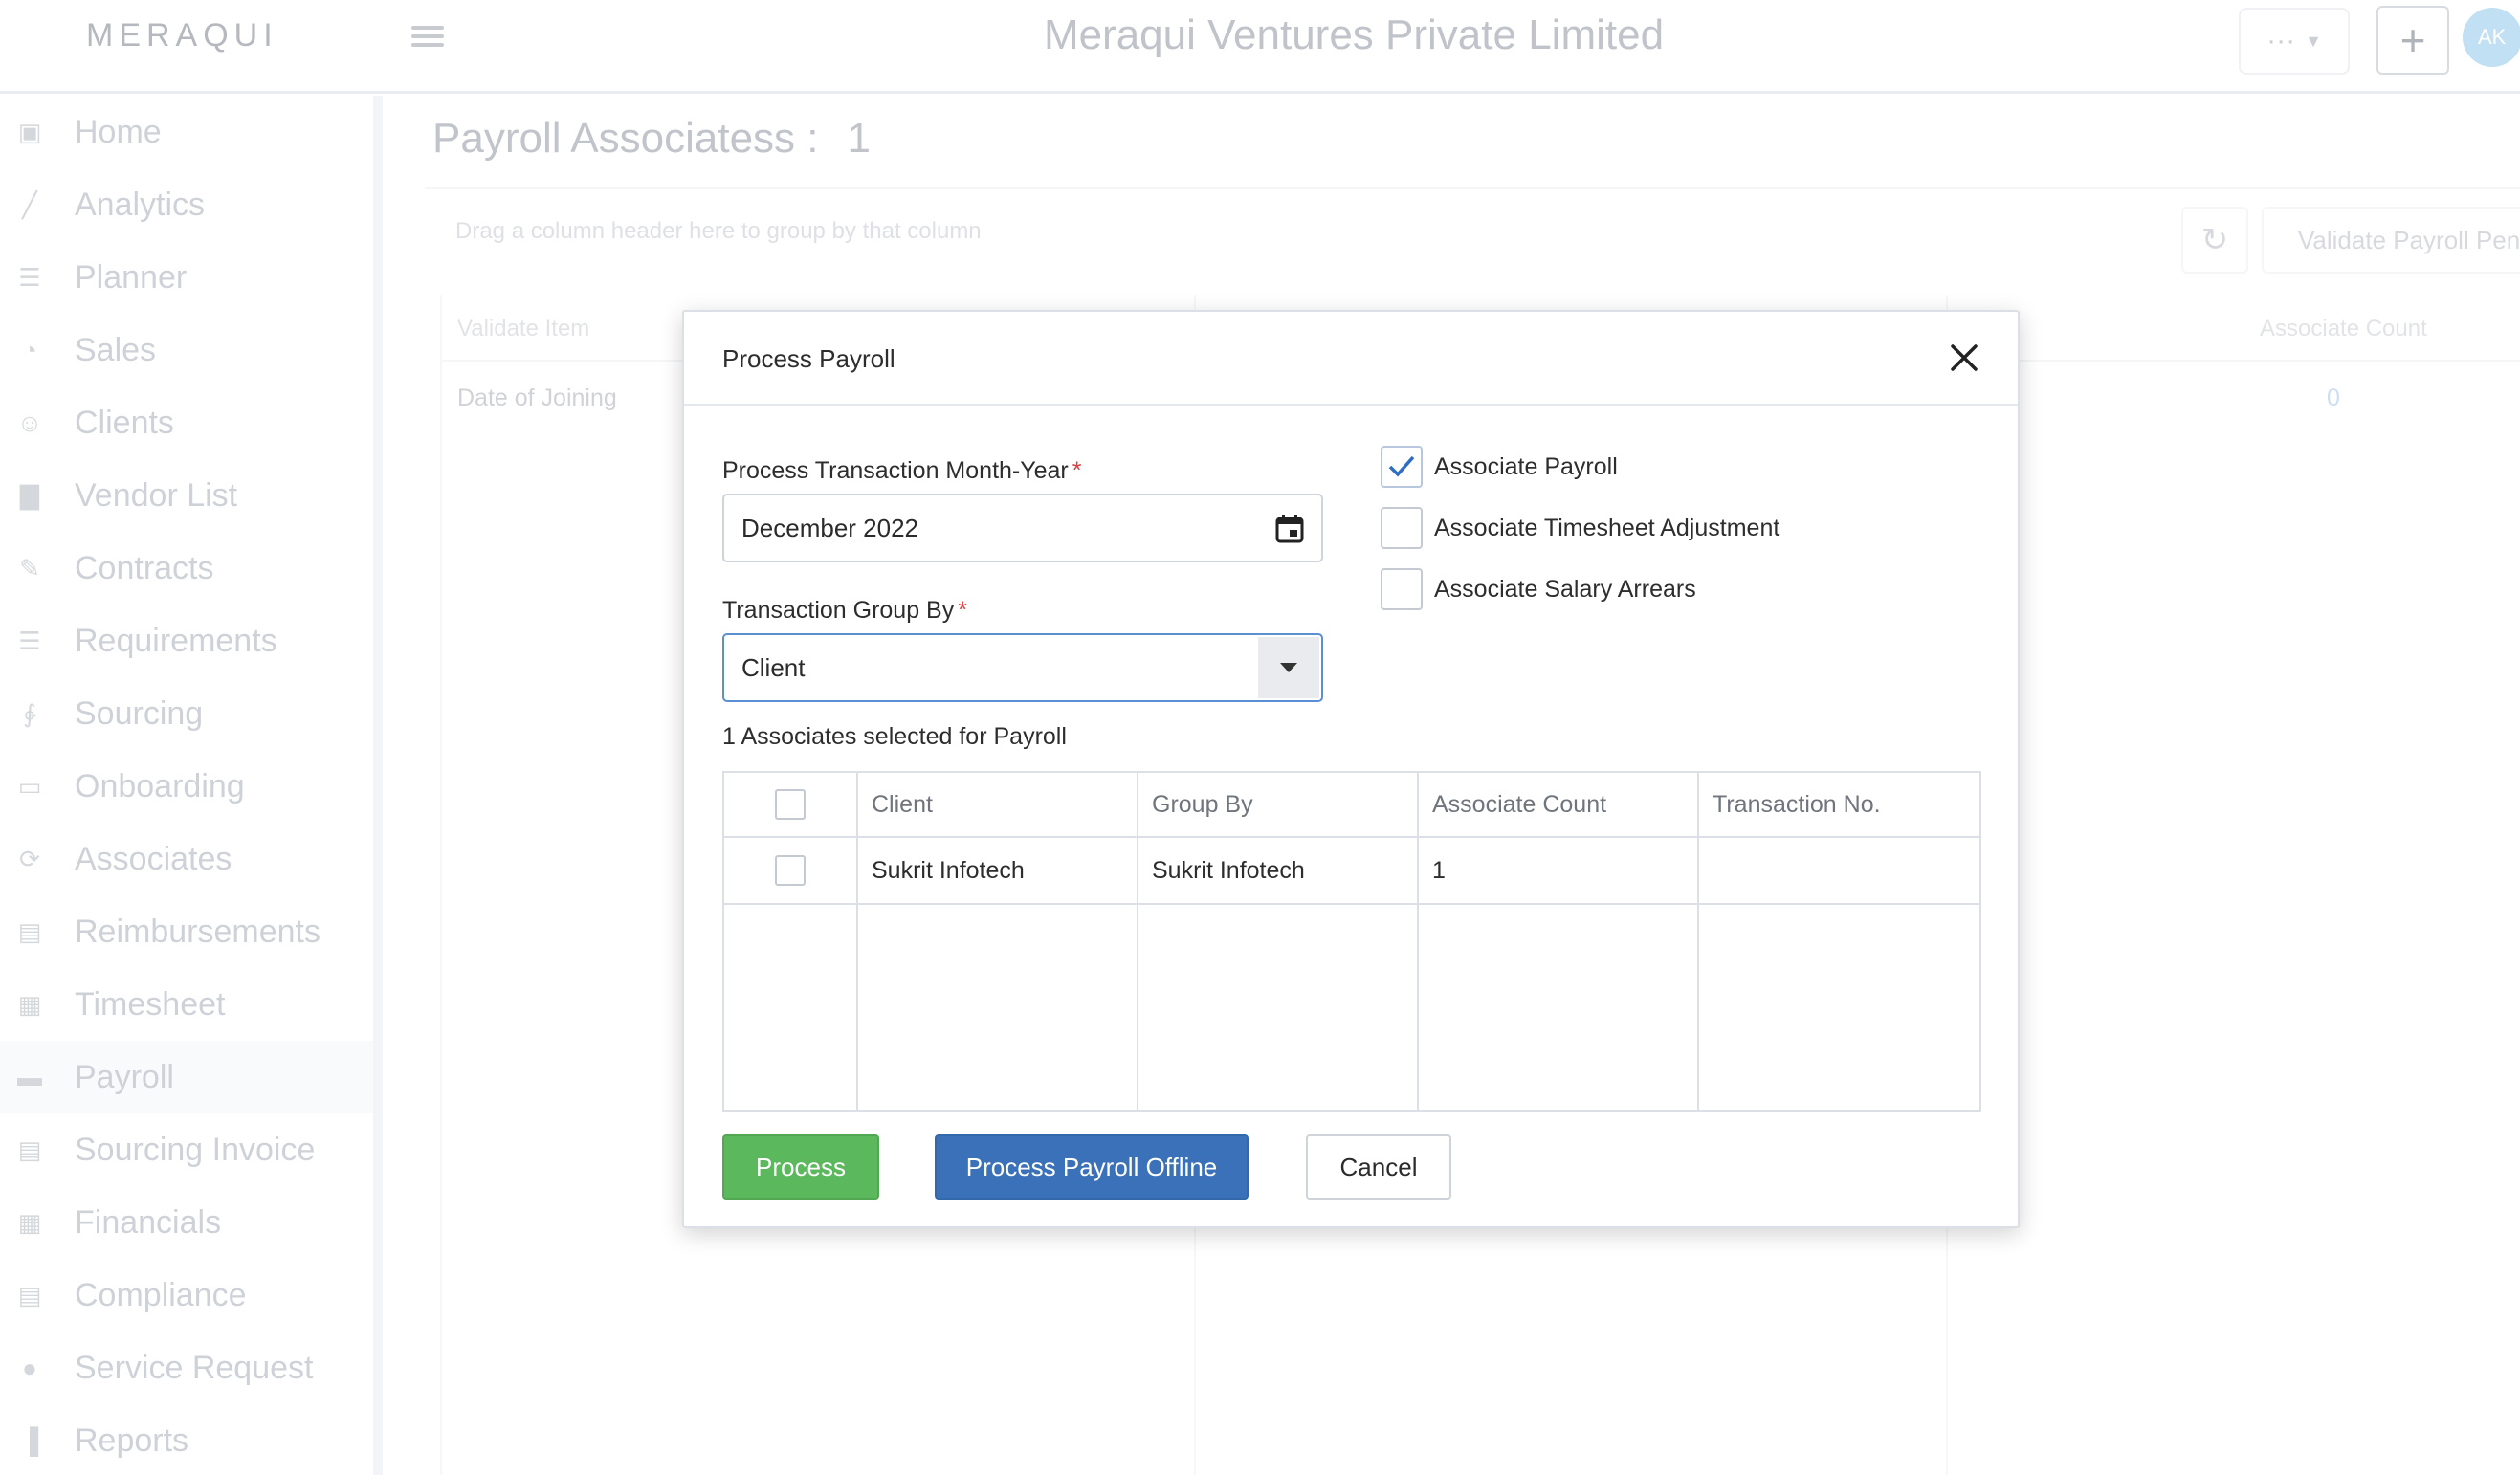 The image size is (2520, 1475). I want to click on timesheet-adjustment-label: Associate Timesheet Adjustment, so click(1607, 527).